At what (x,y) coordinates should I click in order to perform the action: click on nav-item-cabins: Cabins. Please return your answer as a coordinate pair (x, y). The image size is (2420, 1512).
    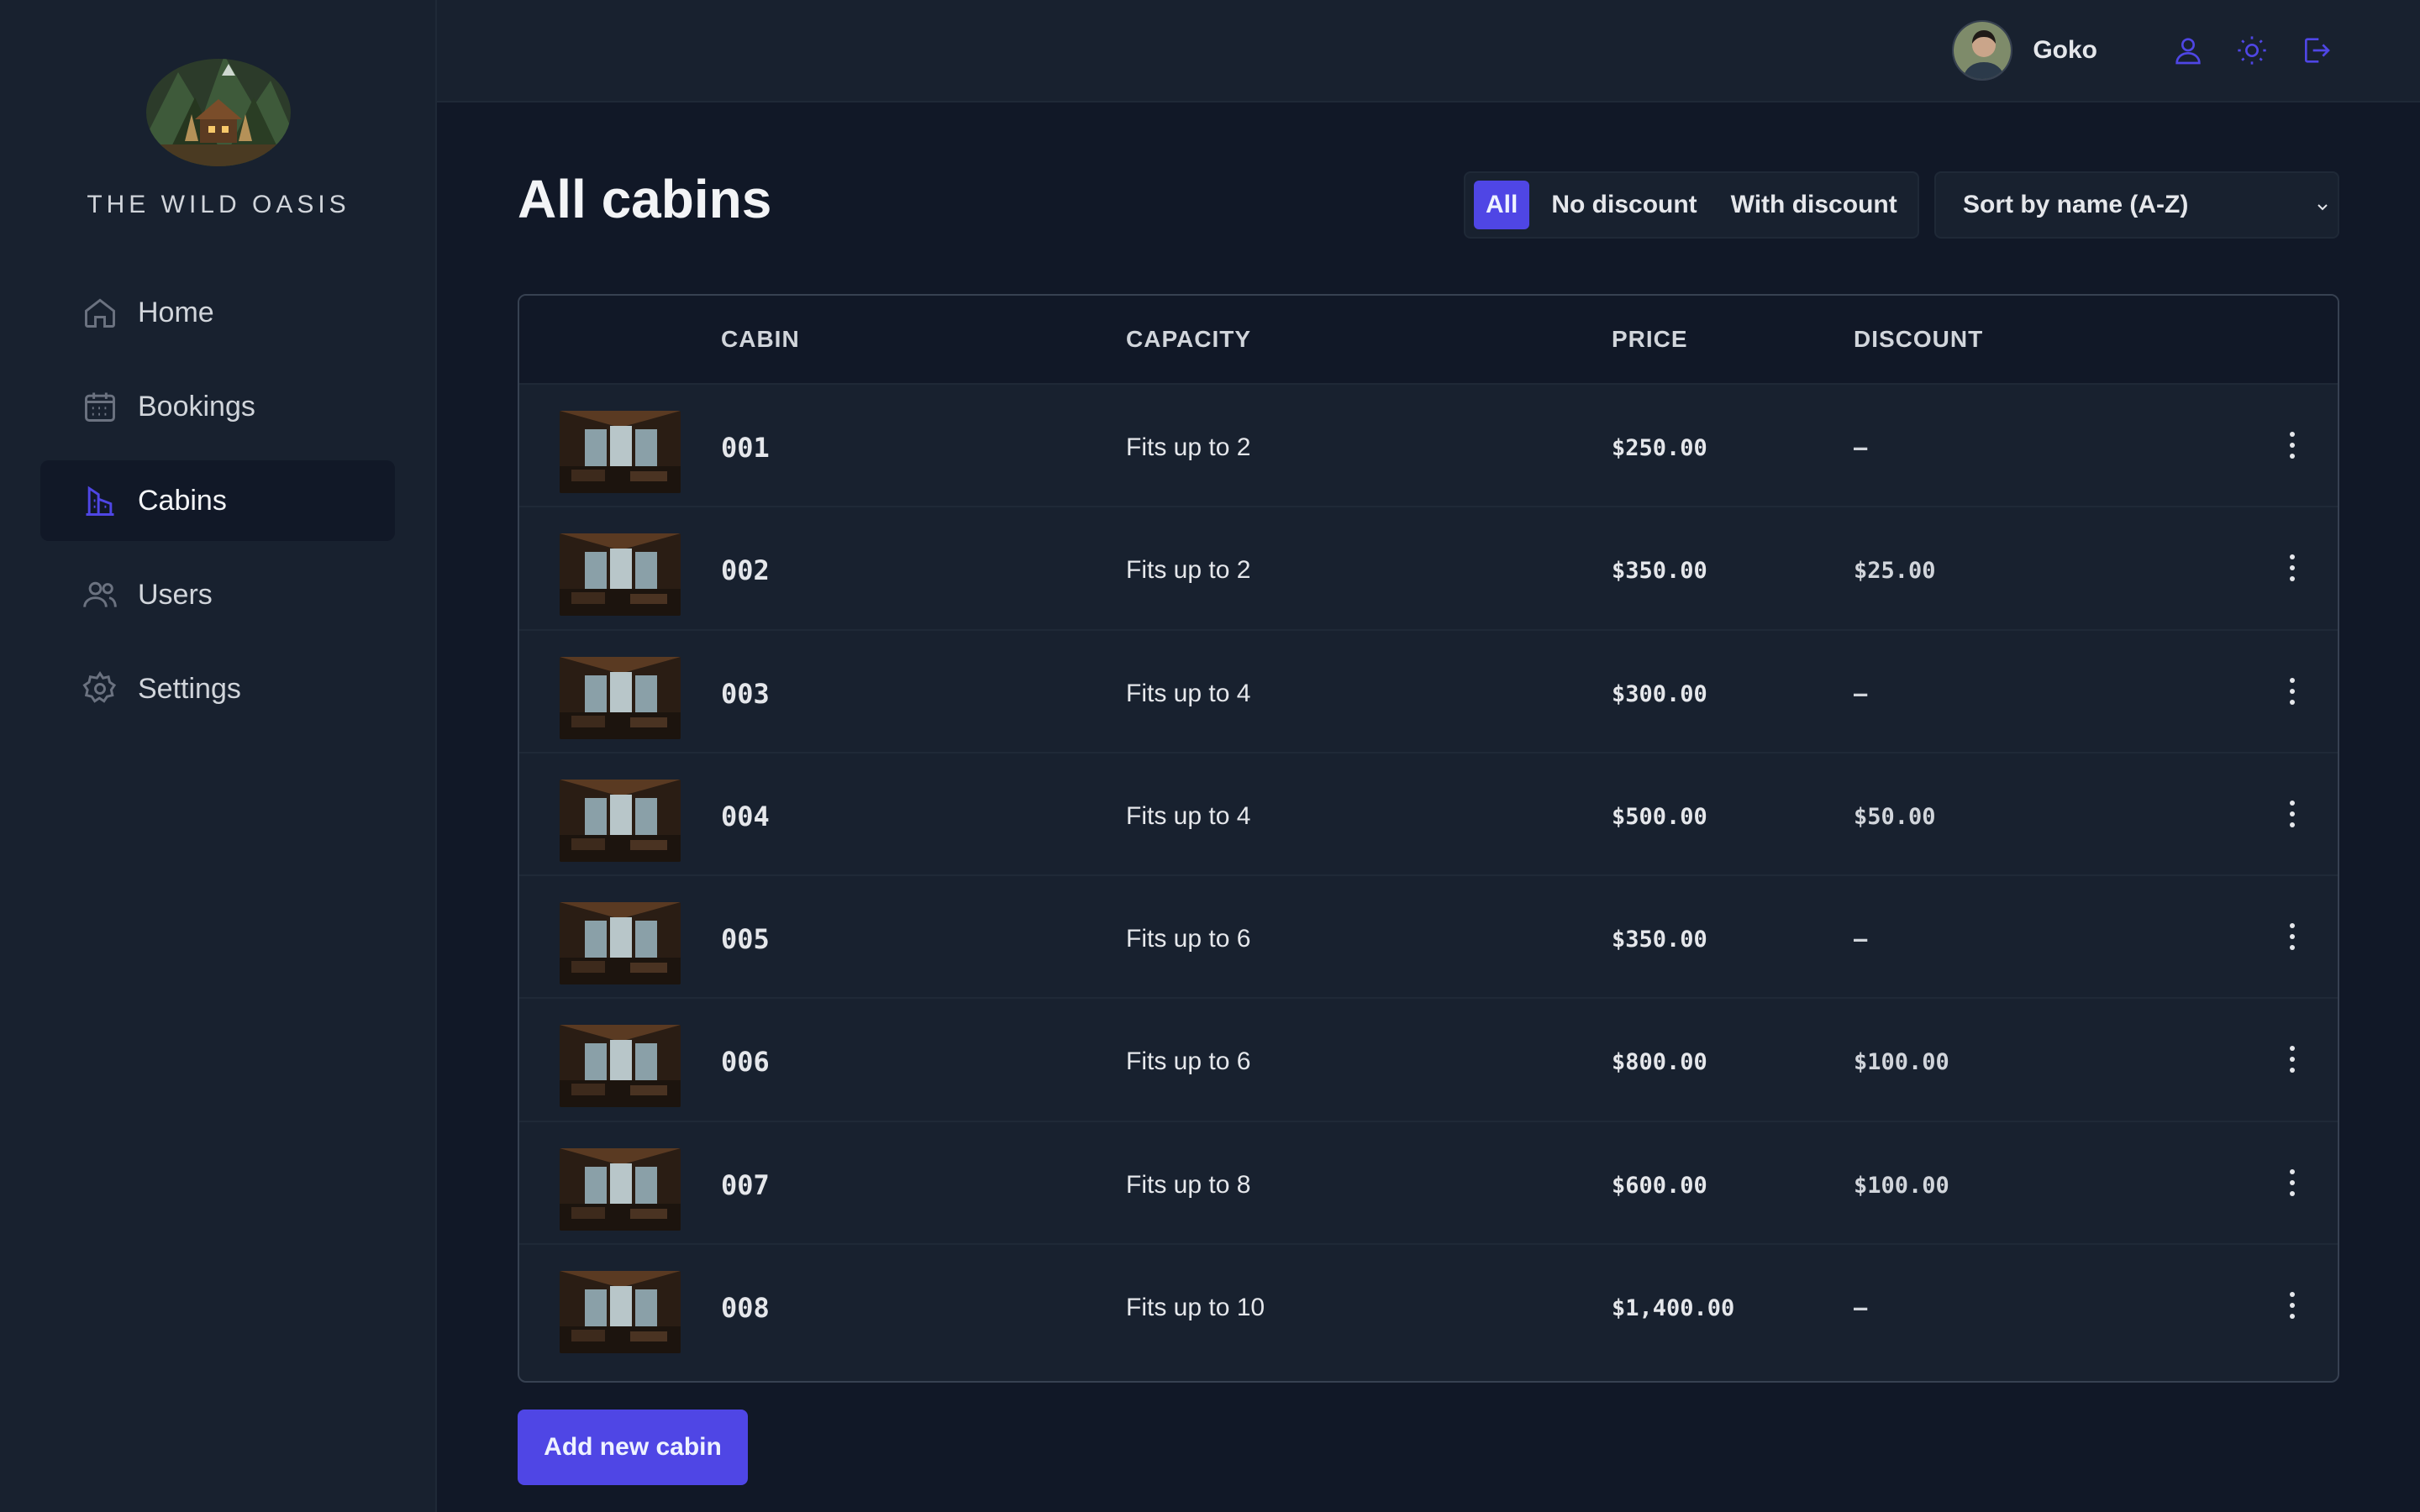
    Looking at the image, I should click on (218, 500).